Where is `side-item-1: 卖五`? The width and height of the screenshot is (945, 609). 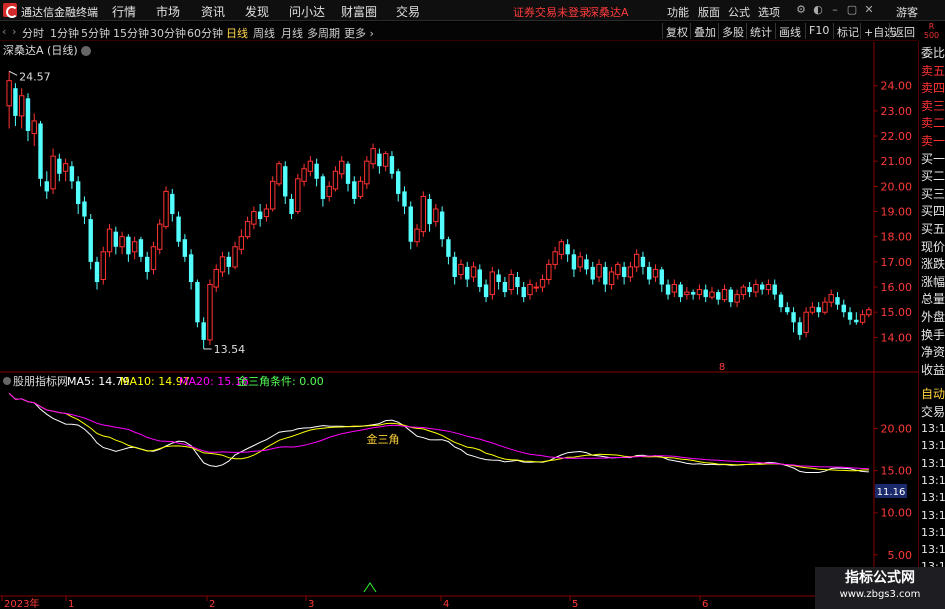
side-item-1: 卖五 is located at coordinates (933, 69).